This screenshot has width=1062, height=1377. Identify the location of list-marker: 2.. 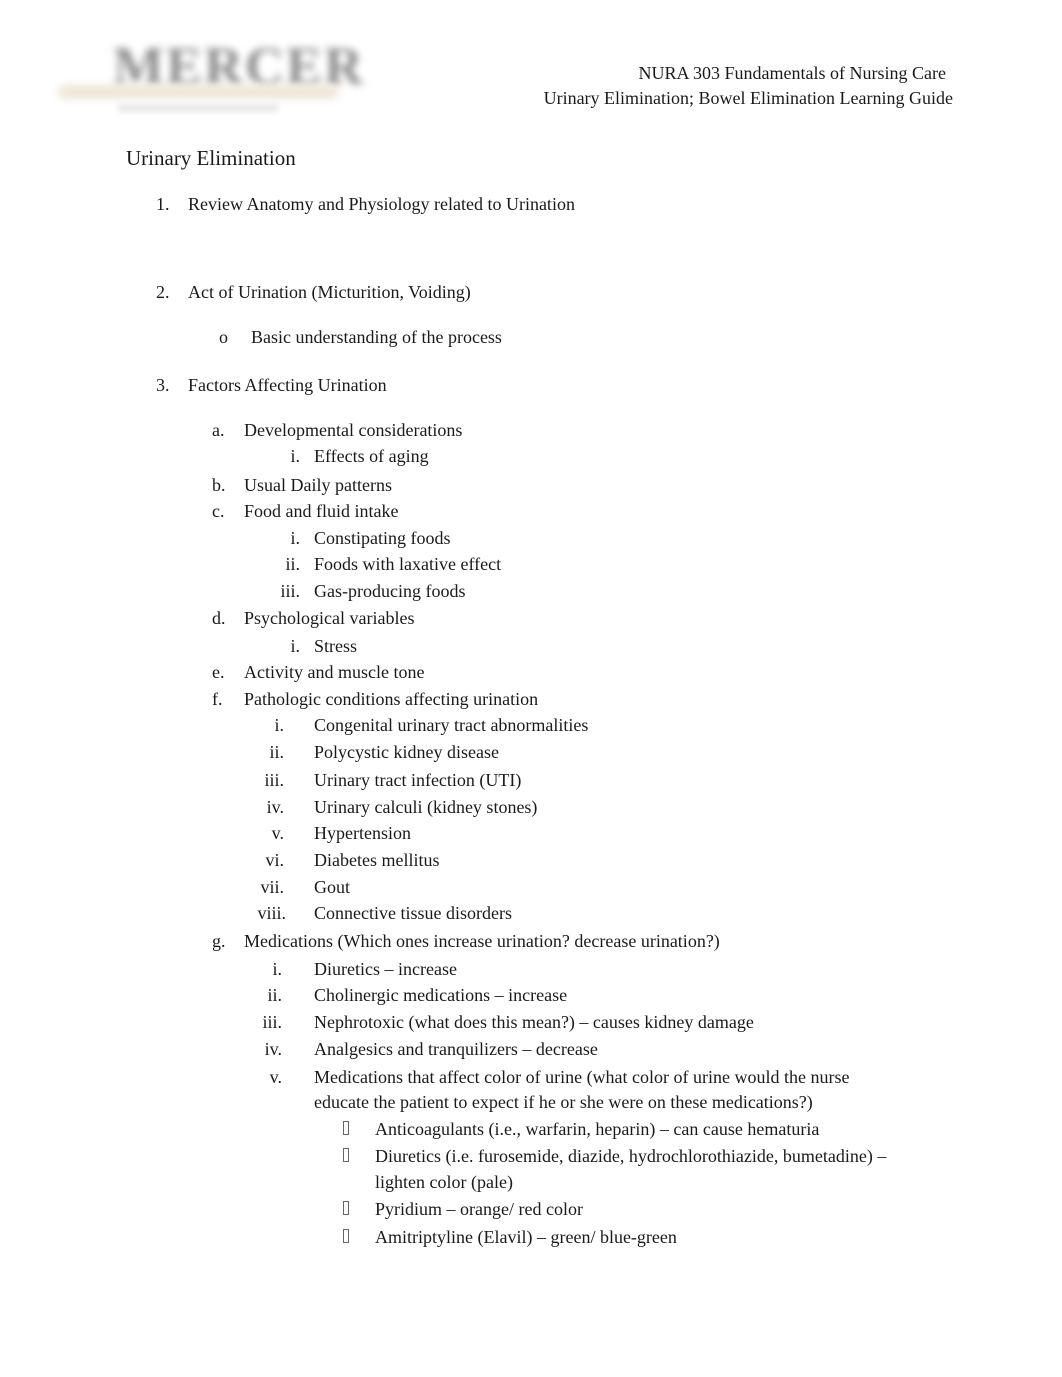
(163, 292).